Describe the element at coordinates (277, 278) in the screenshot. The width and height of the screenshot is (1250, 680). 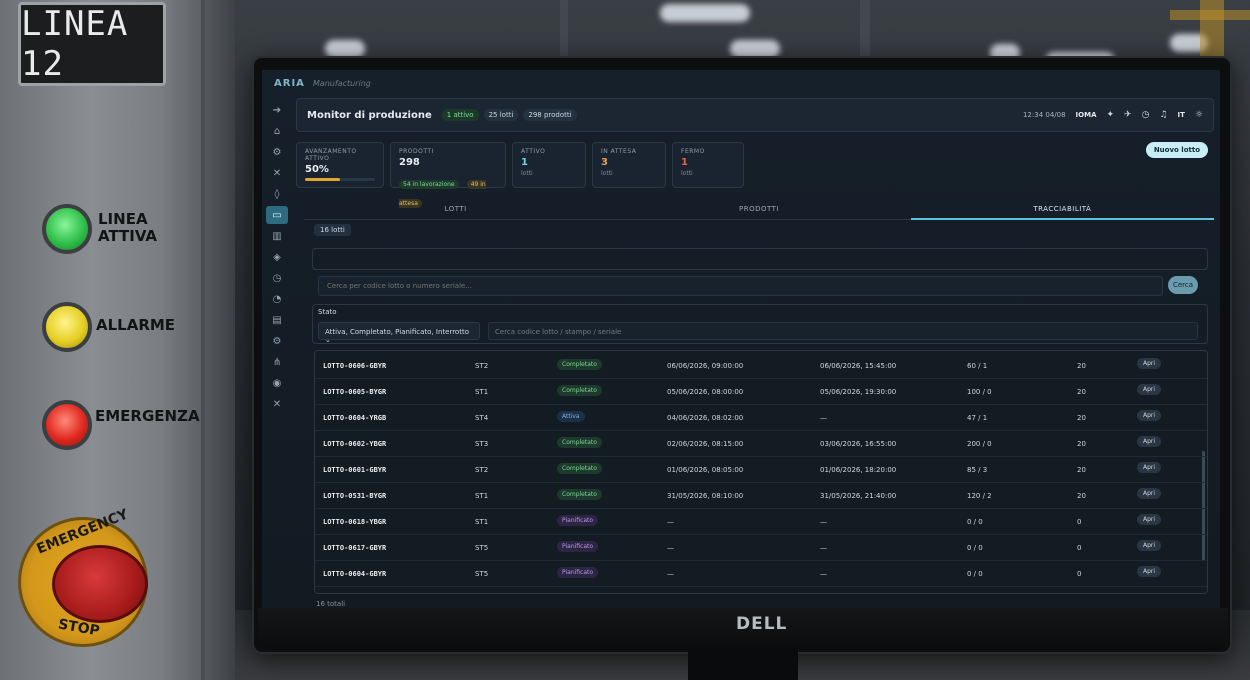
I see `clock-icon: ◷` at that location.